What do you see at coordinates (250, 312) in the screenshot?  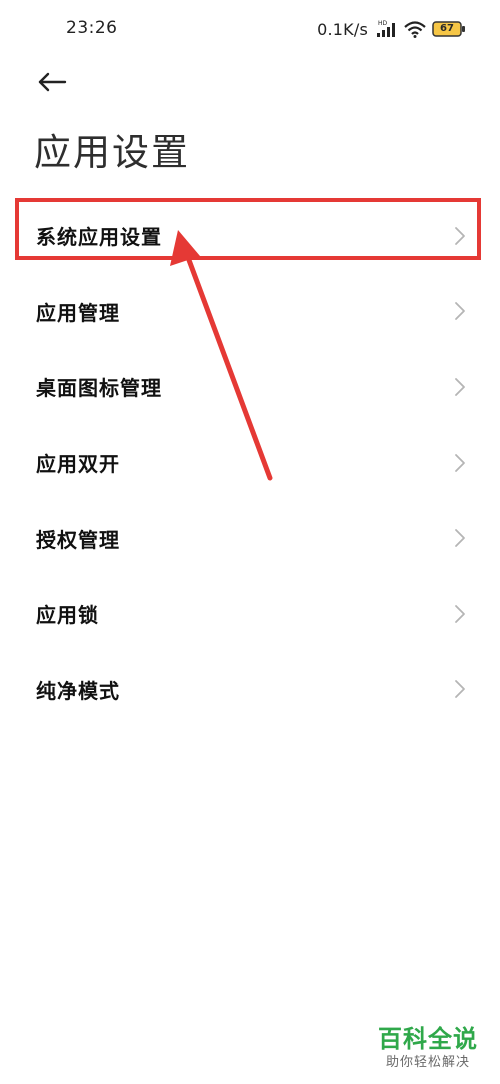 I see `settings-item-app-management: 应用管理` at bounding box center [250, 312].